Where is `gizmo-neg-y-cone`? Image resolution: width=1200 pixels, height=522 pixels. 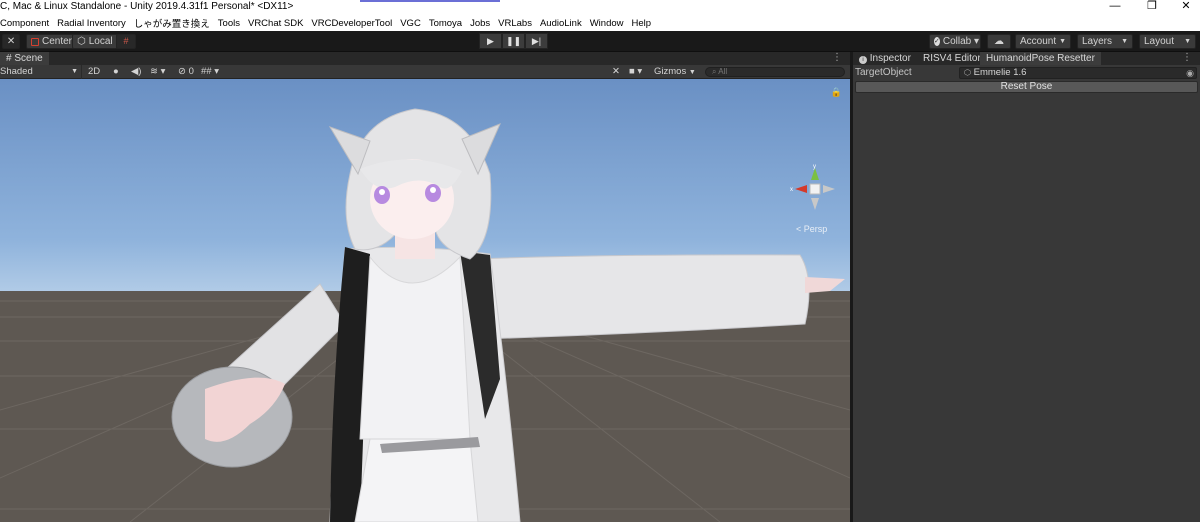 gizmo-neg-y-cone is located at coordinates (815, 204).